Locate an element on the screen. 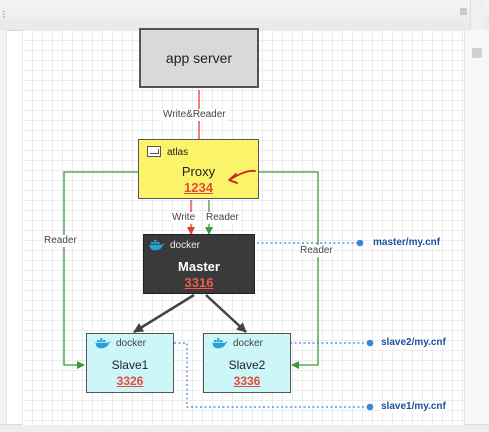 Image resolution: width=489 pixels, height=432 pixels. edge-label-write-reader: Write&Reader is located at coordinates (194, 115).